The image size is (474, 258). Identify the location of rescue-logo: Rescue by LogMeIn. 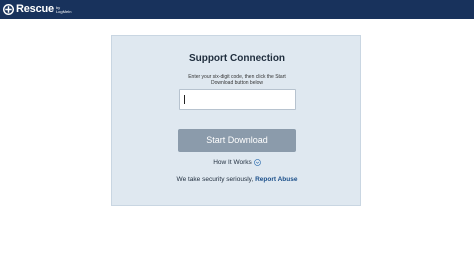
(37, 9).